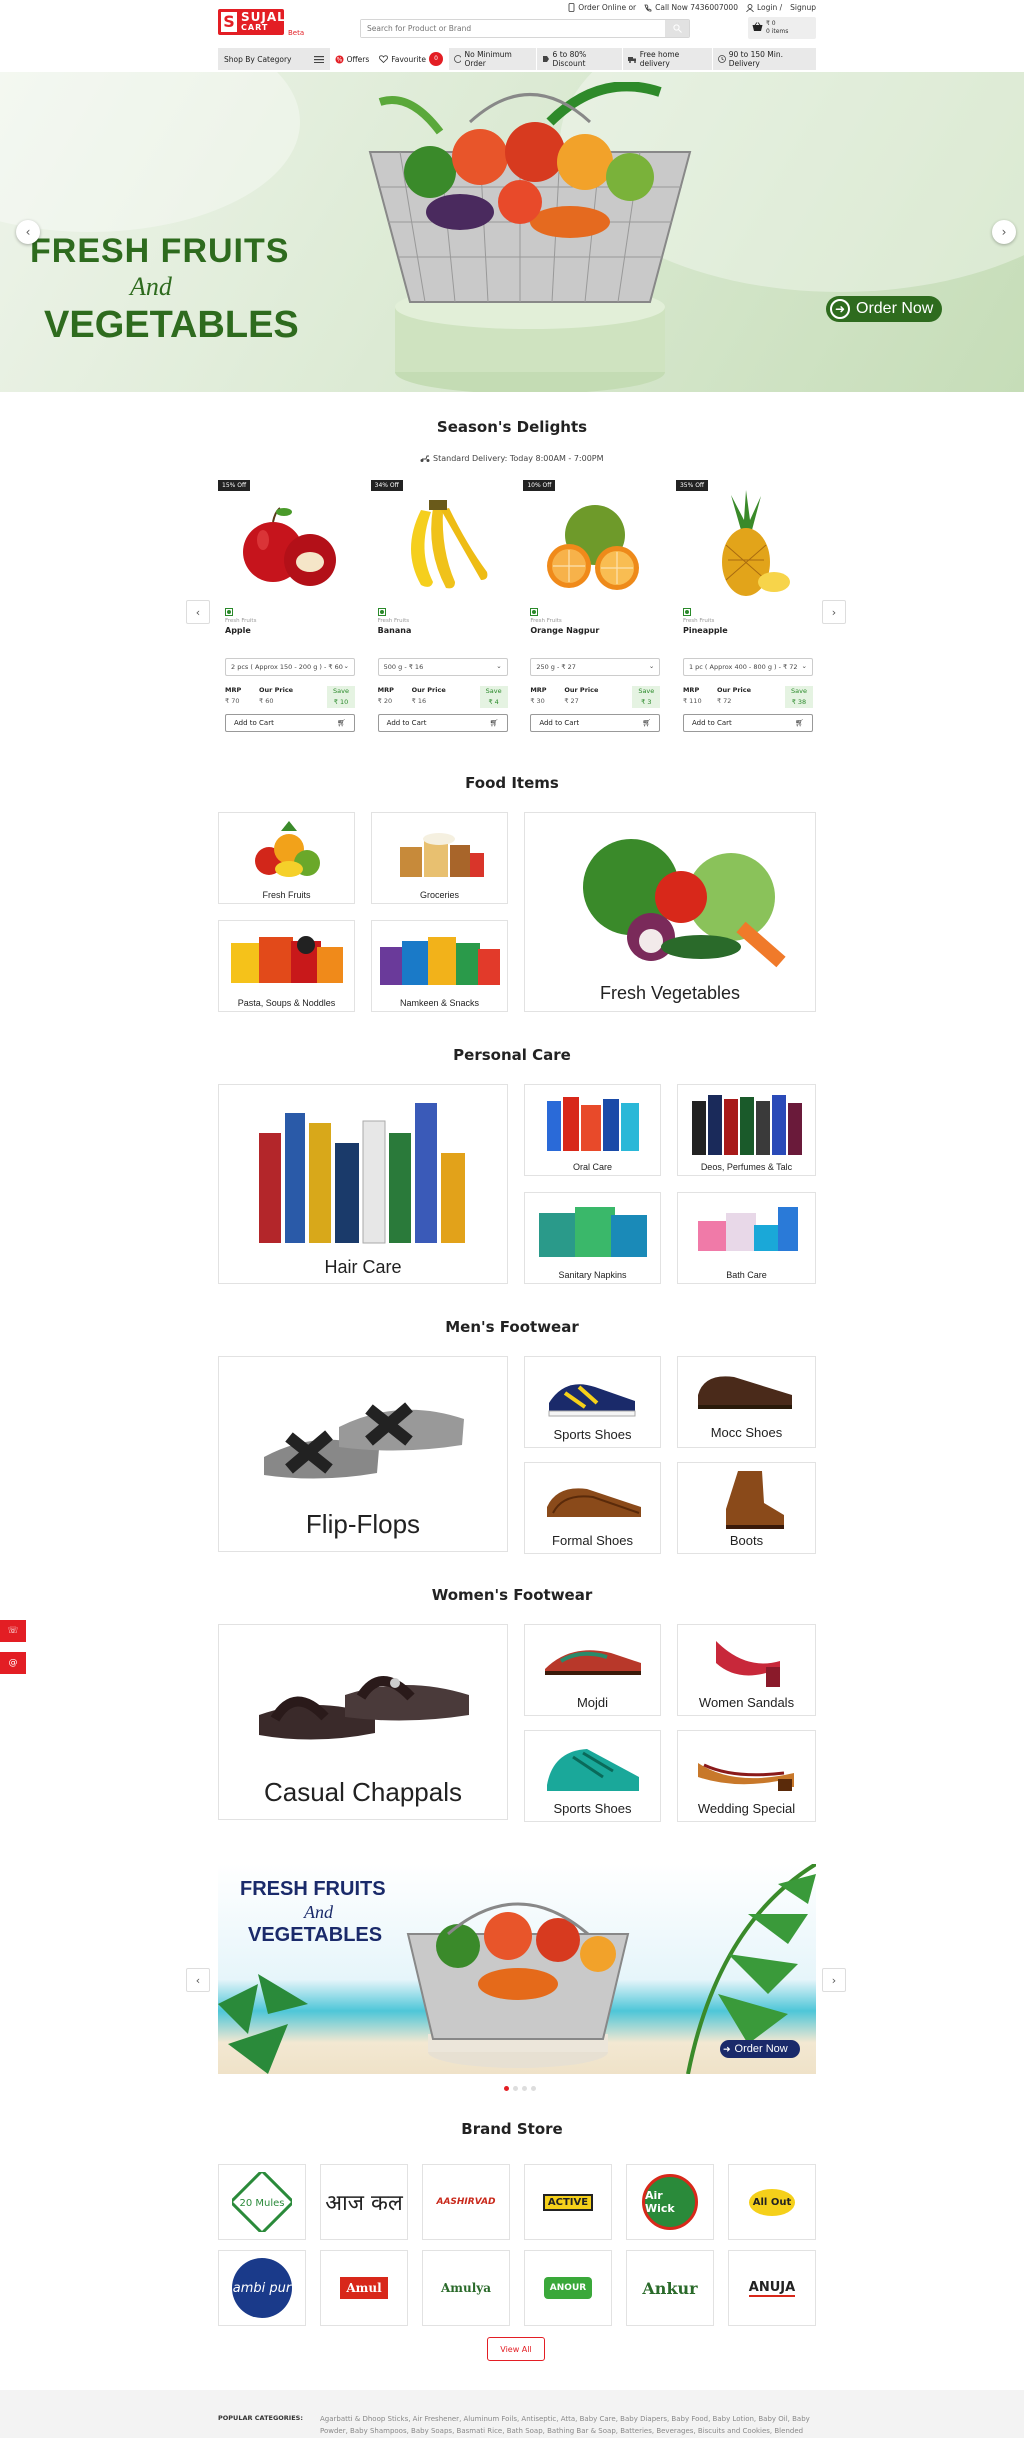 The width and height of the screenshot is (1024, 2438). What do you see at coordinates (494, 723) in the screenshot?
I see `cart-icon: 🛒︎` at bounding box center [494, 723].